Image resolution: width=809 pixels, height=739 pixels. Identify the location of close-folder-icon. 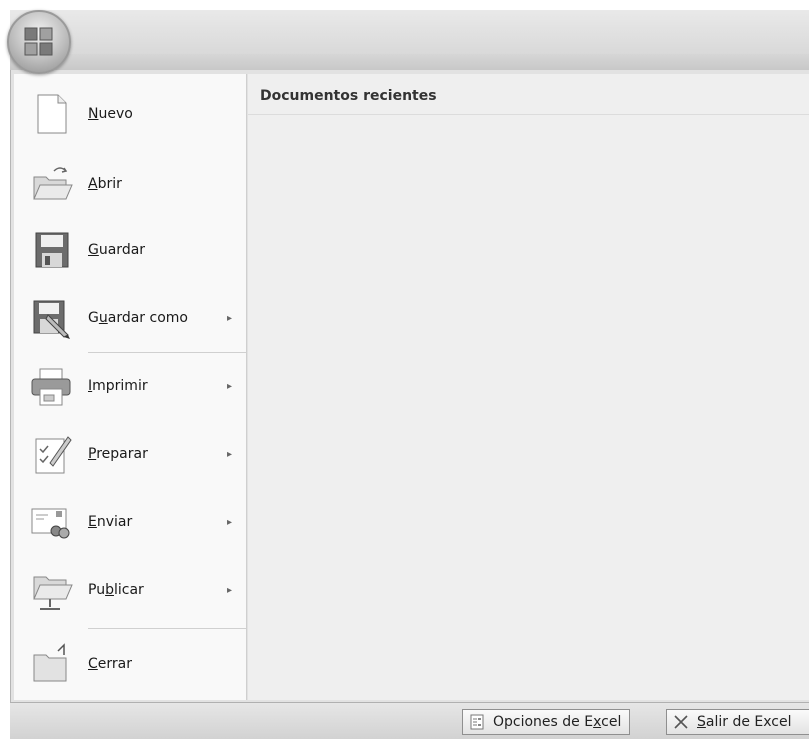
(51, 664).